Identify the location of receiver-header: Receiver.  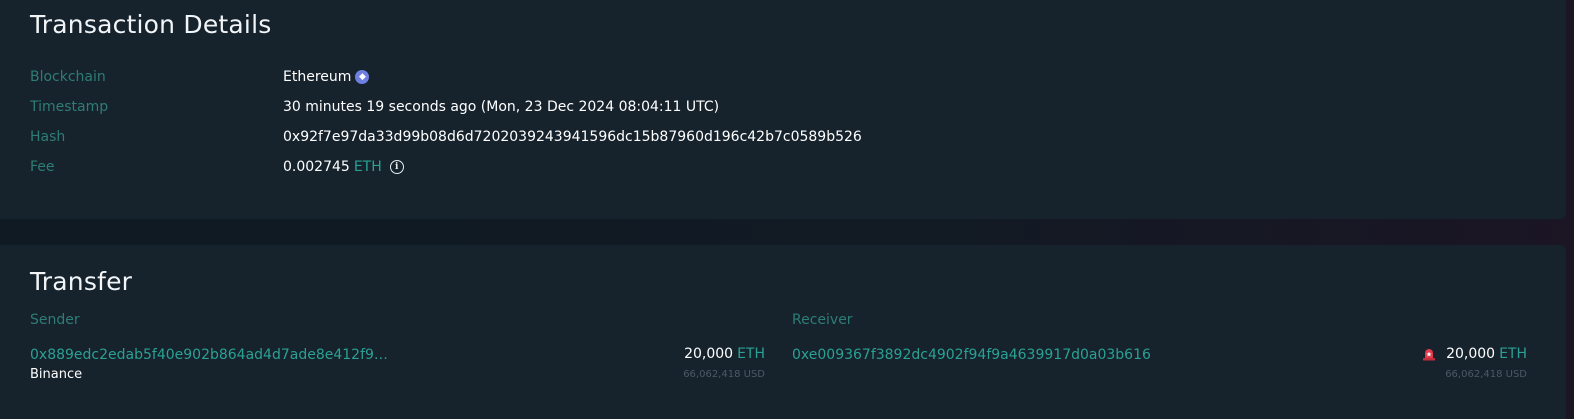
(822, 320).